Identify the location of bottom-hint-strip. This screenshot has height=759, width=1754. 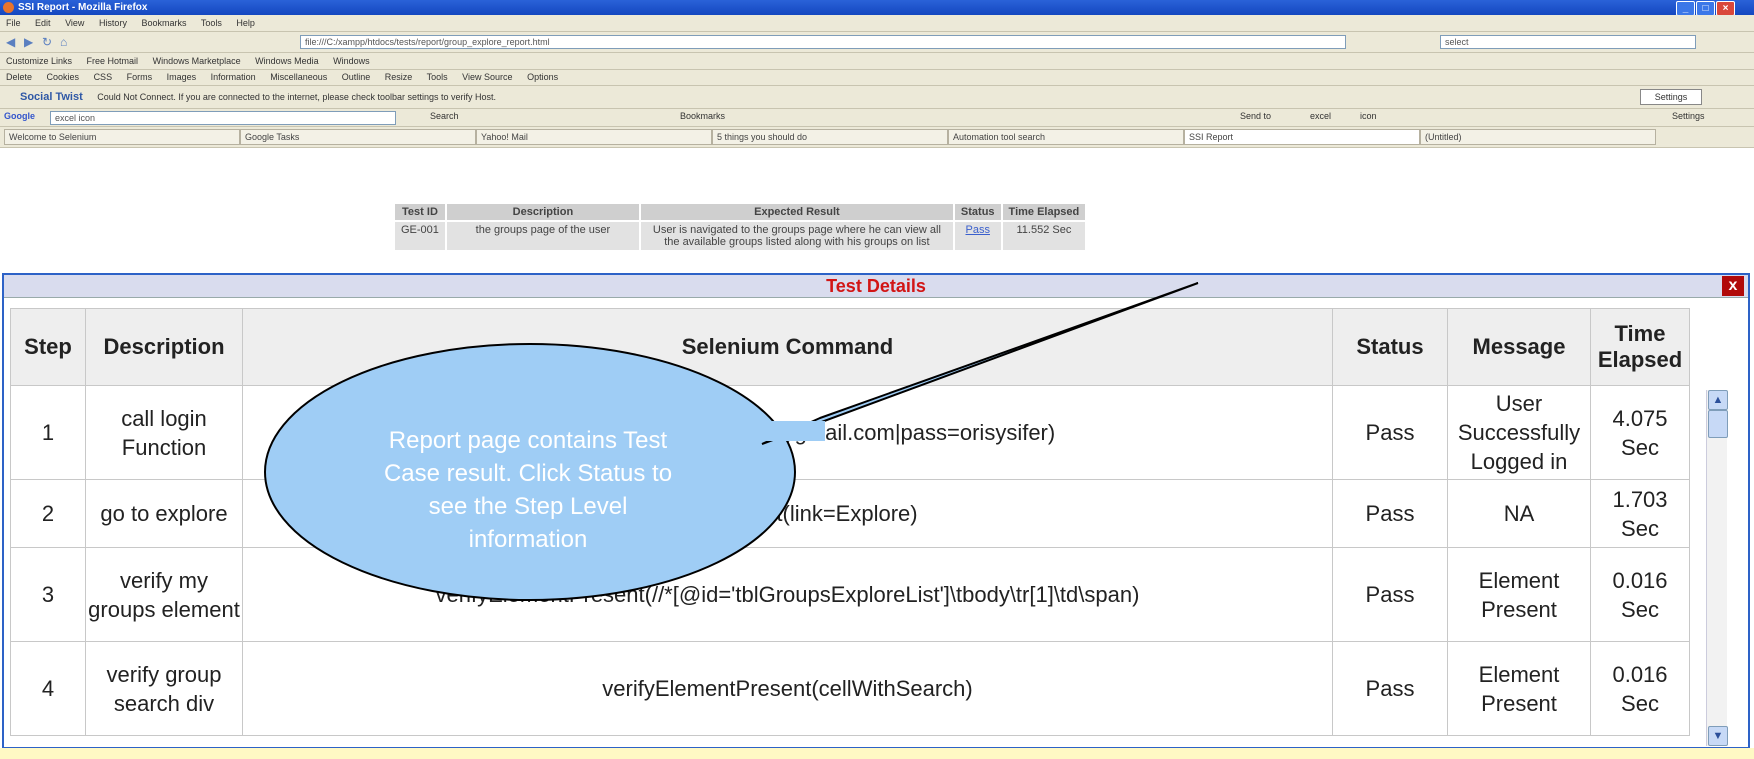
(877, 753).